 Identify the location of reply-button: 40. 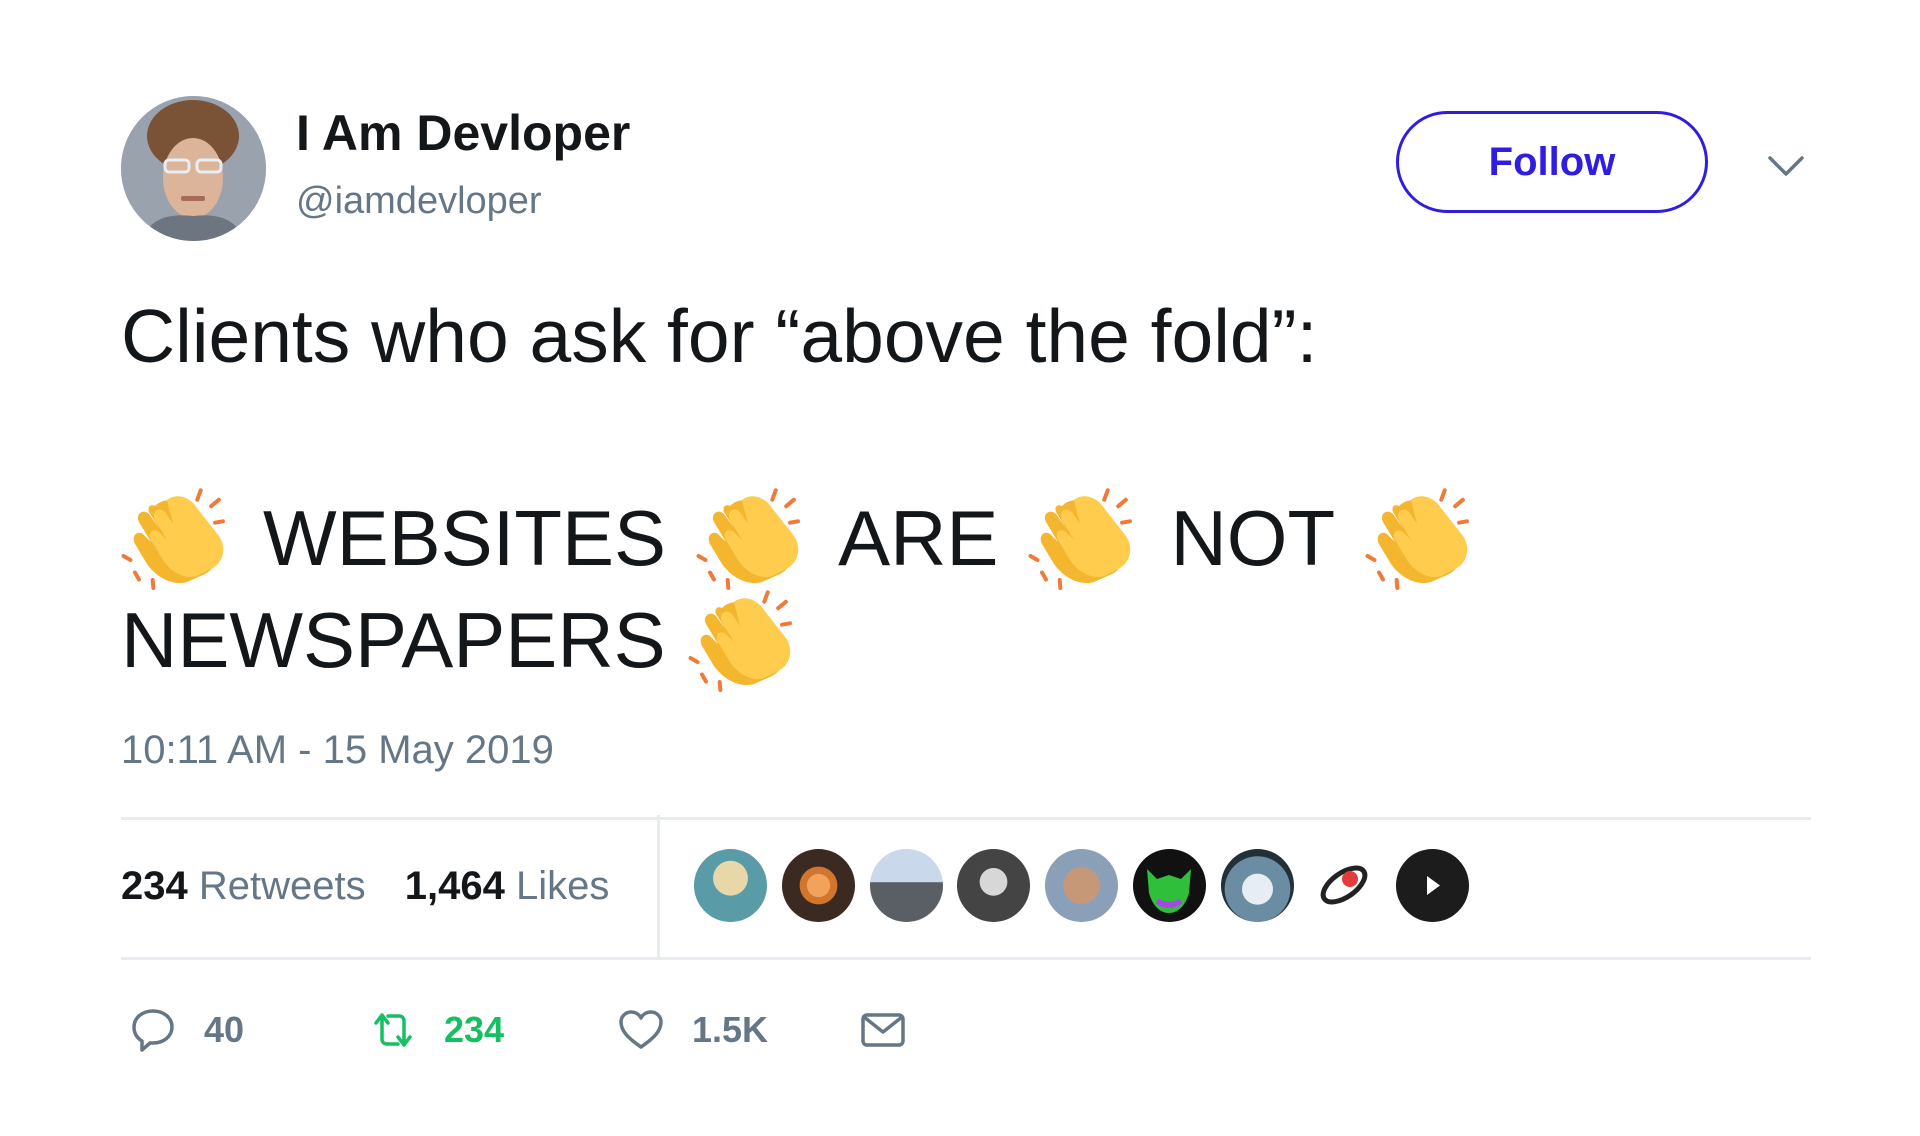
(186, 1030).